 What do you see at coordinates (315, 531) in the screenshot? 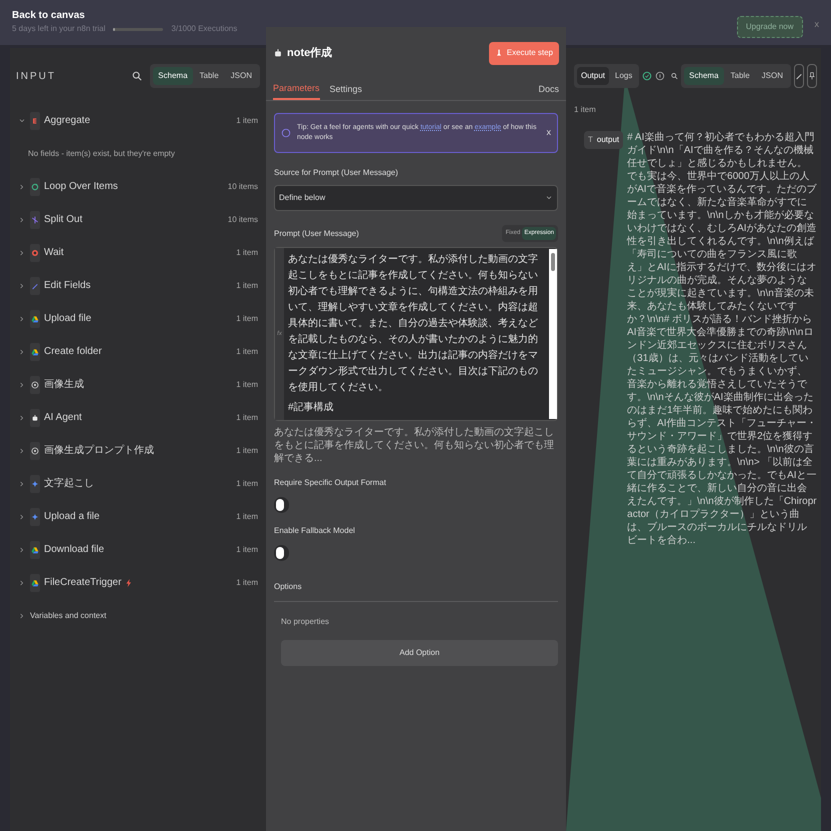
I see `field-label: Enable Fallback Model` at bounding box center [315, 531].